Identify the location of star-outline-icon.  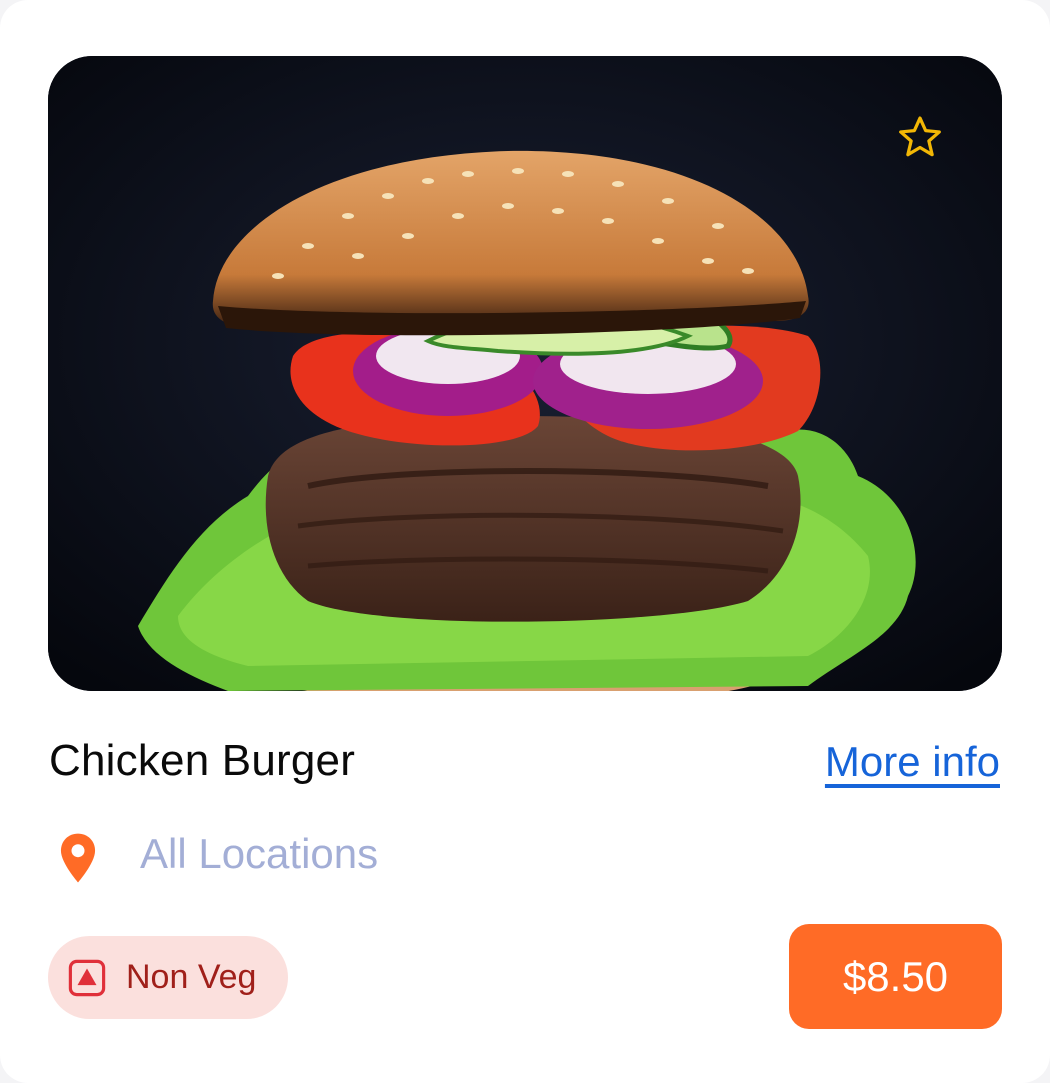
(920, 136).